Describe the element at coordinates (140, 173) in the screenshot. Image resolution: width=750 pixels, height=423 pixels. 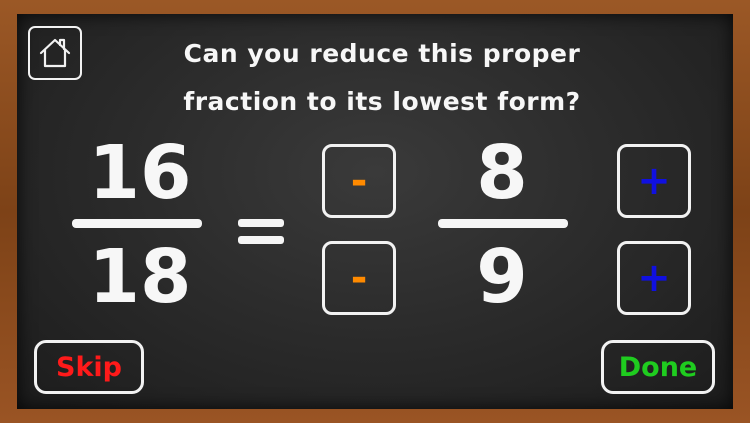
I see `original-numerator: 16` at that location.